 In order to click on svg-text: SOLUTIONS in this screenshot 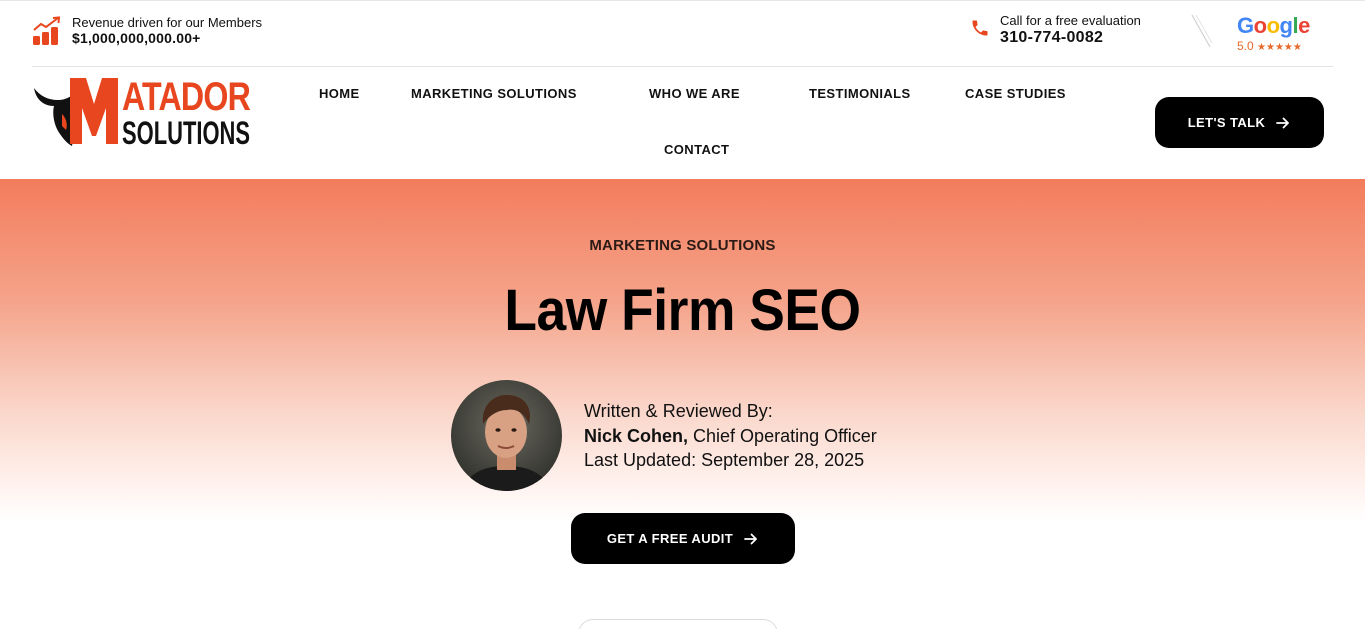, I will do `click(186, 131)`.